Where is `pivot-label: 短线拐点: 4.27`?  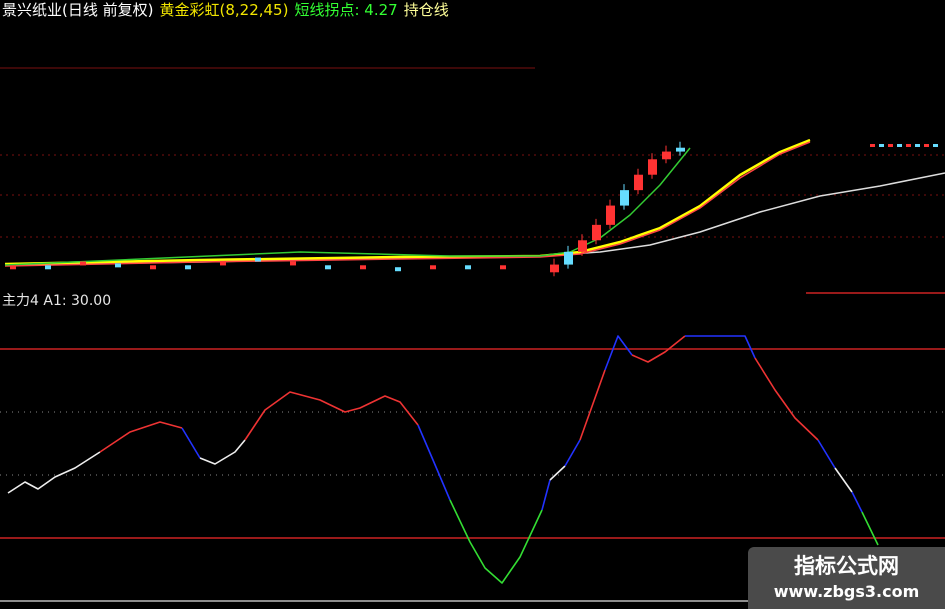 pivot-label: 短线拐点: 4.27 is located at coordinates (346, 10).